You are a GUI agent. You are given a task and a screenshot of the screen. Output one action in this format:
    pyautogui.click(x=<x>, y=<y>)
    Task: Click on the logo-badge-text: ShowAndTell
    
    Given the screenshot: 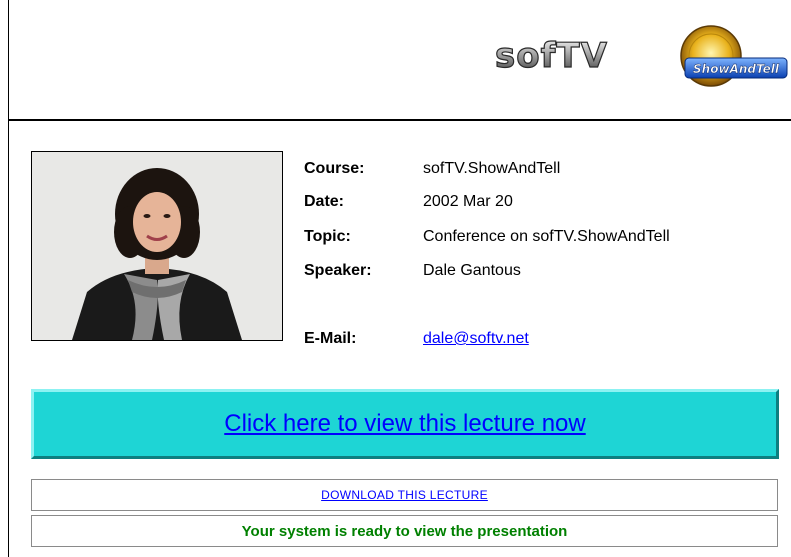 What is the action you would take?
    pyautogui.click(x=736, y=69)
    